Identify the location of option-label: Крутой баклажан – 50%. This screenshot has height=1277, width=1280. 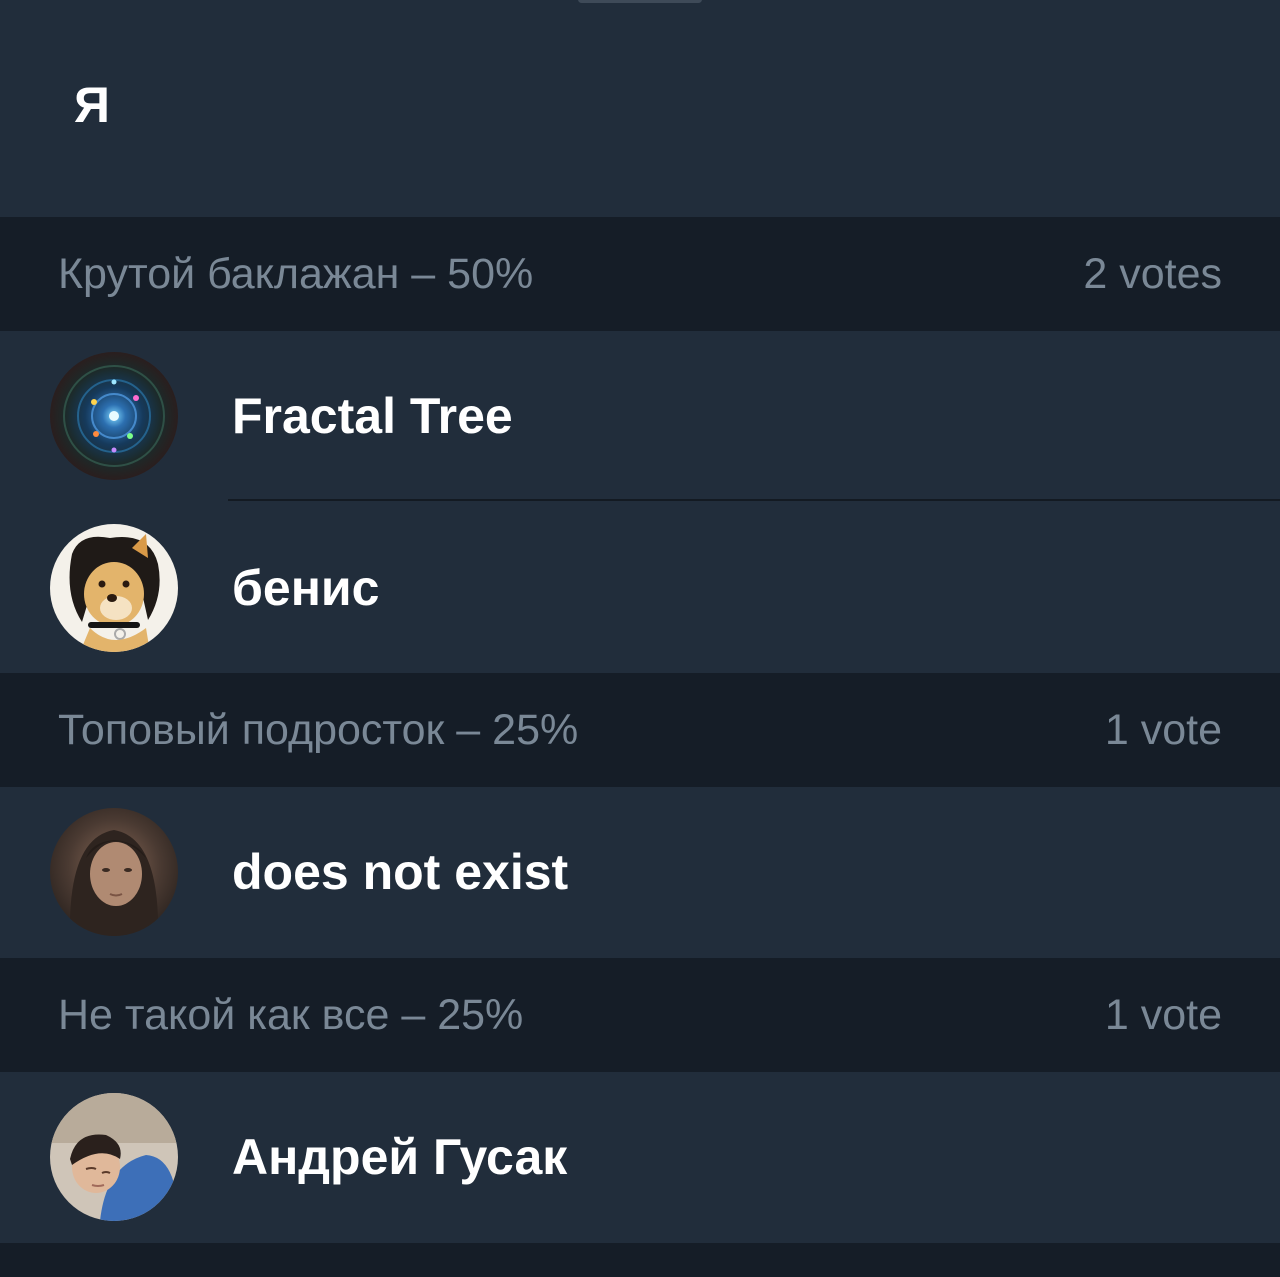
(296, 274).